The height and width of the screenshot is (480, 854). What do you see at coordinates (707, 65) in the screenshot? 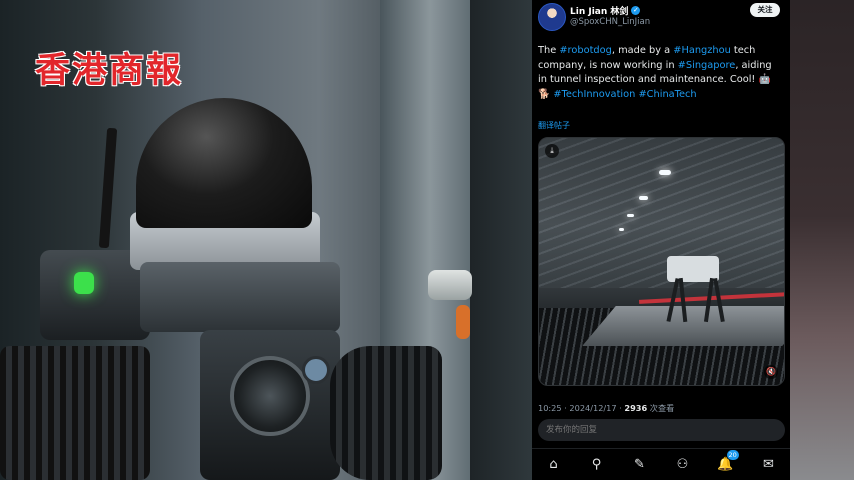
I see `hashtag-link: #Singapore` at bounding box center [707, 65].